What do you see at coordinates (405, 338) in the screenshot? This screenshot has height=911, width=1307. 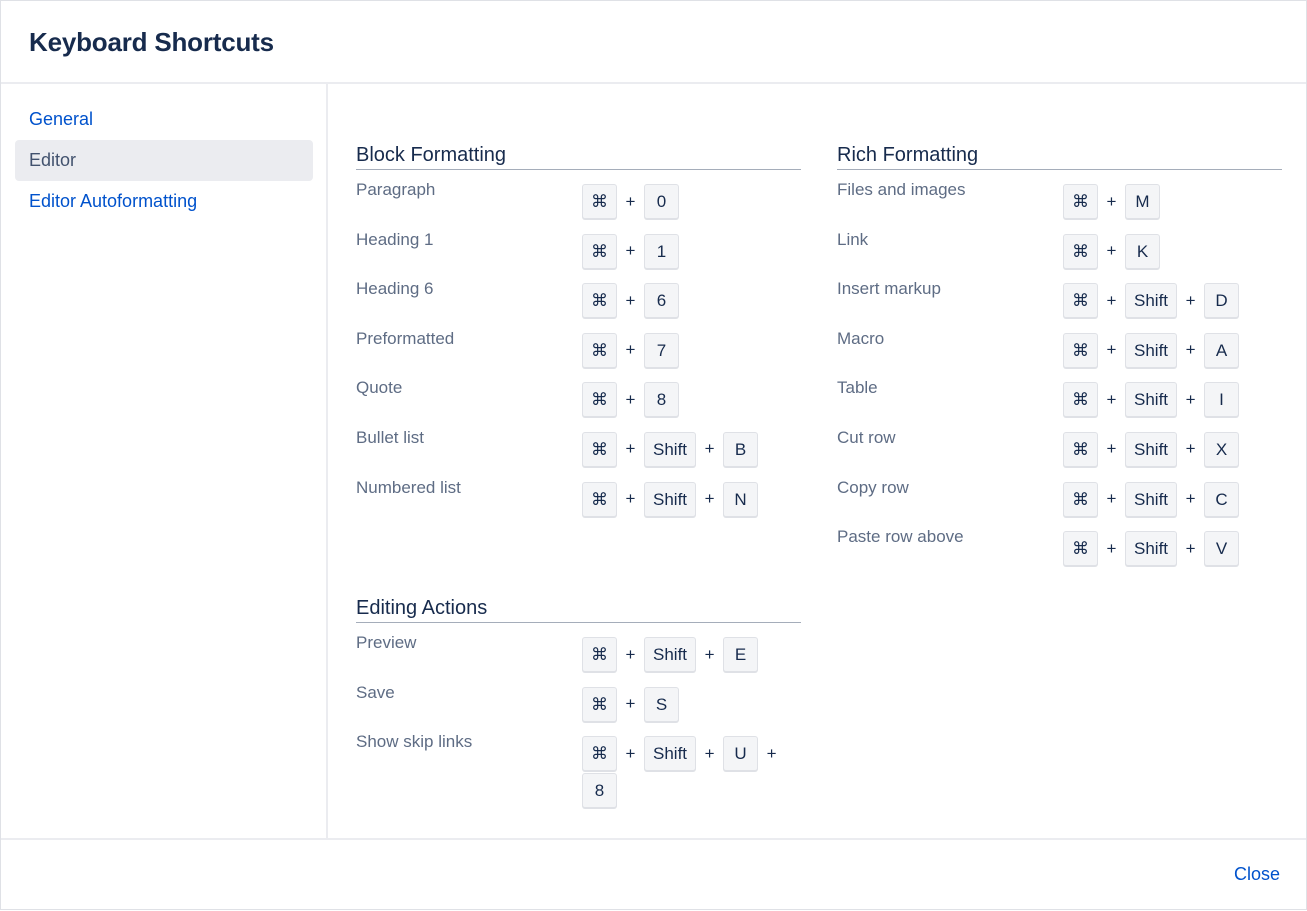 I see `shortcut-label: Preformatted` at bounding box center [405, 338].